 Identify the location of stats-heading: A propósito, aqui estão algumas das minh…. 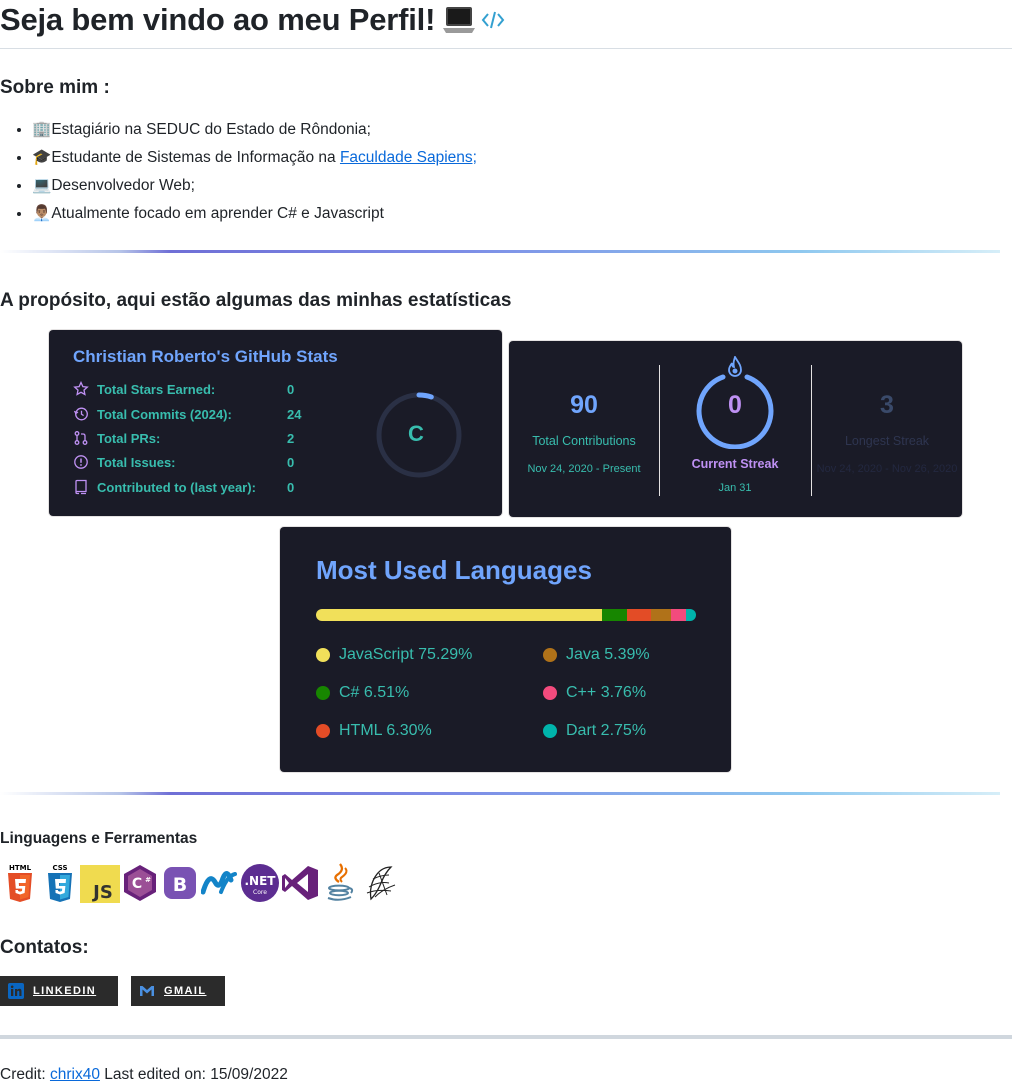
(256, 300).